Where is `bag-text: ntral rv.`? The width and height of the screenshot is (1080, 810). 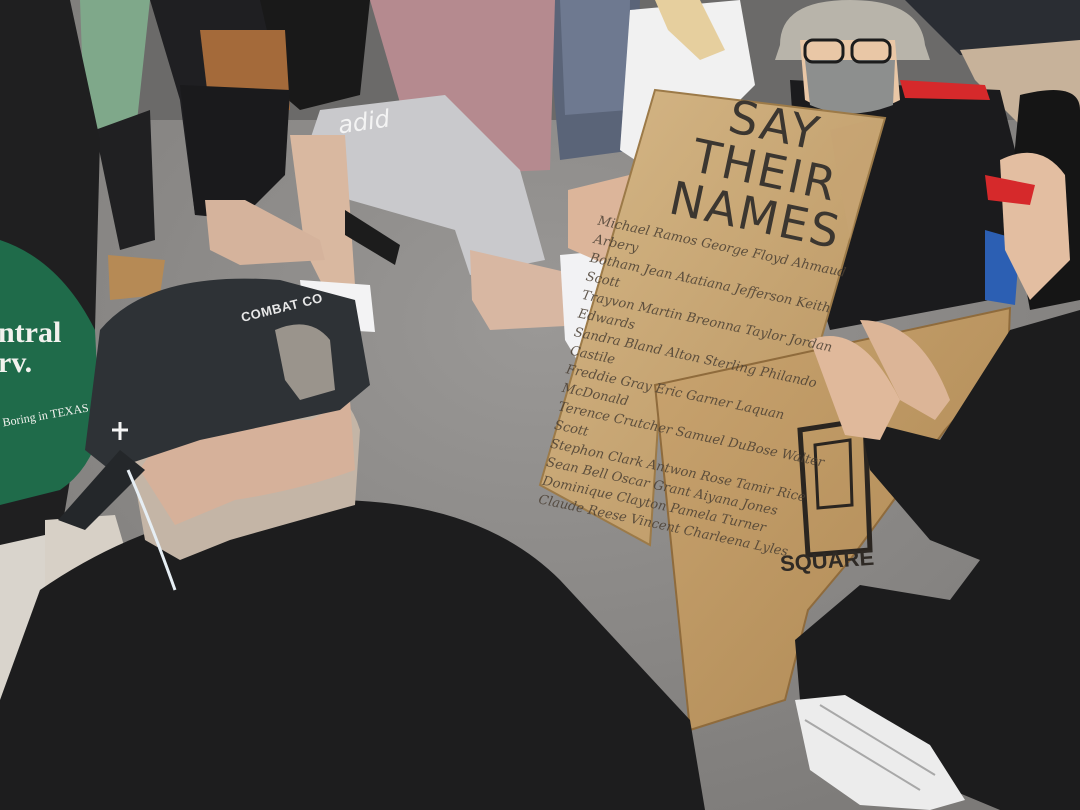 bag-text: ntral rv. is located at coordinates (54, 348).